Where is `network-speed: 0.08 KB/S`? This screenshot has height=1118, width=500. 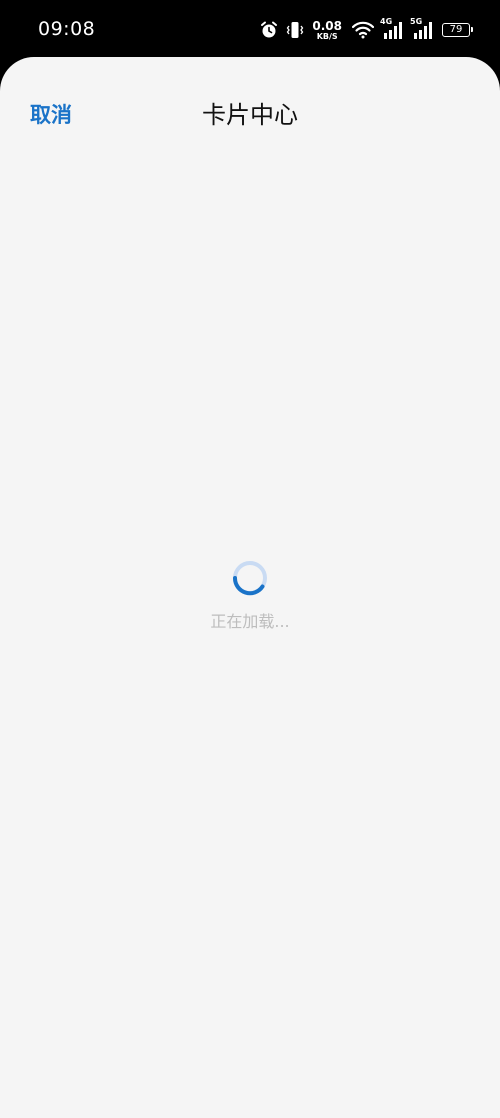
network-speed: 0.08 KB/S is located at coordinates (327, 30).